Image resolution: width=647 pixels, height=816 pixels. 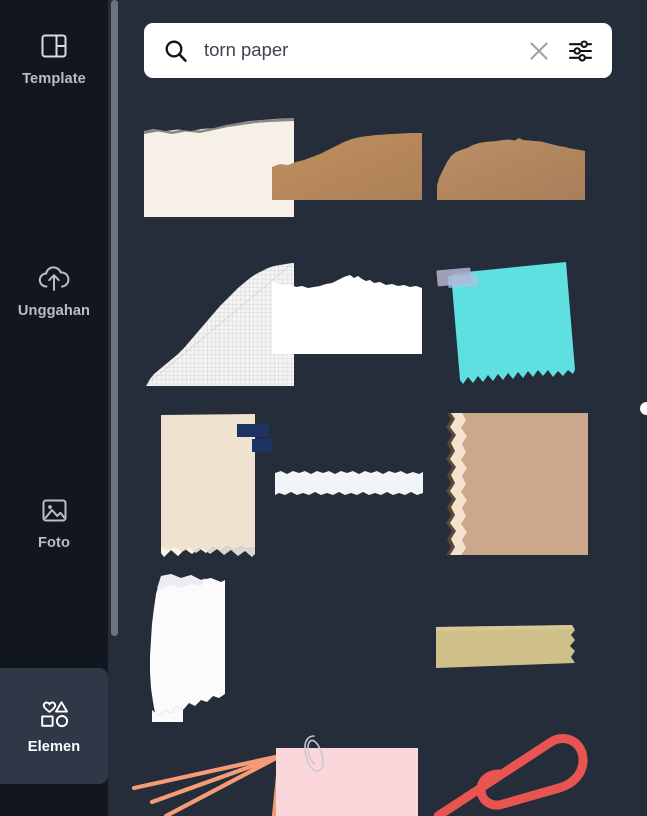 I want to click on result-item-beige-note-blue-tape, so click(x=203, y=484).